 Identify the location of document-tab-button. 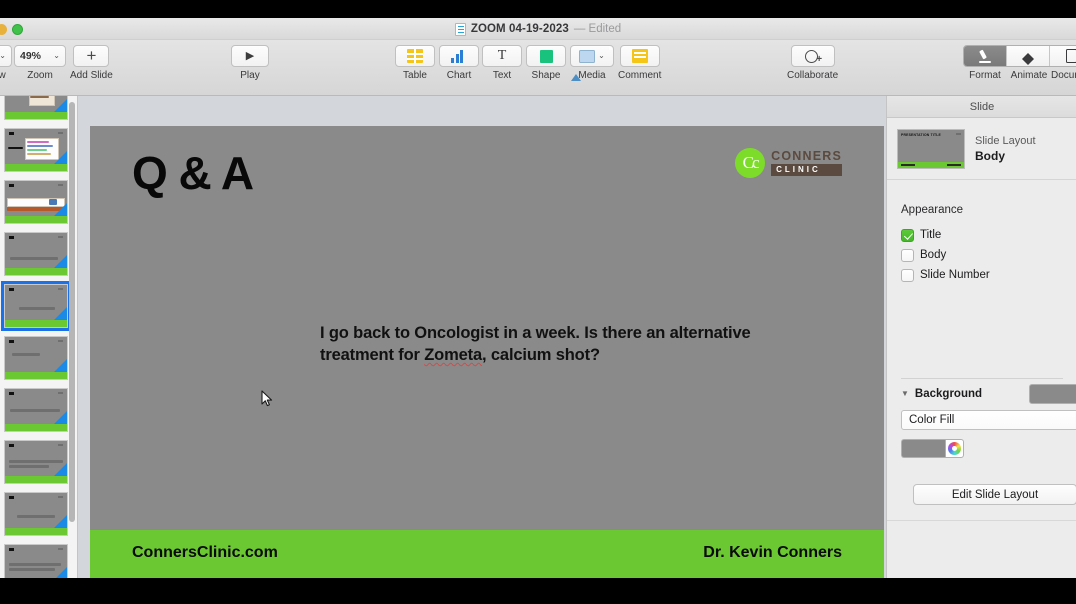
(1063, 56).